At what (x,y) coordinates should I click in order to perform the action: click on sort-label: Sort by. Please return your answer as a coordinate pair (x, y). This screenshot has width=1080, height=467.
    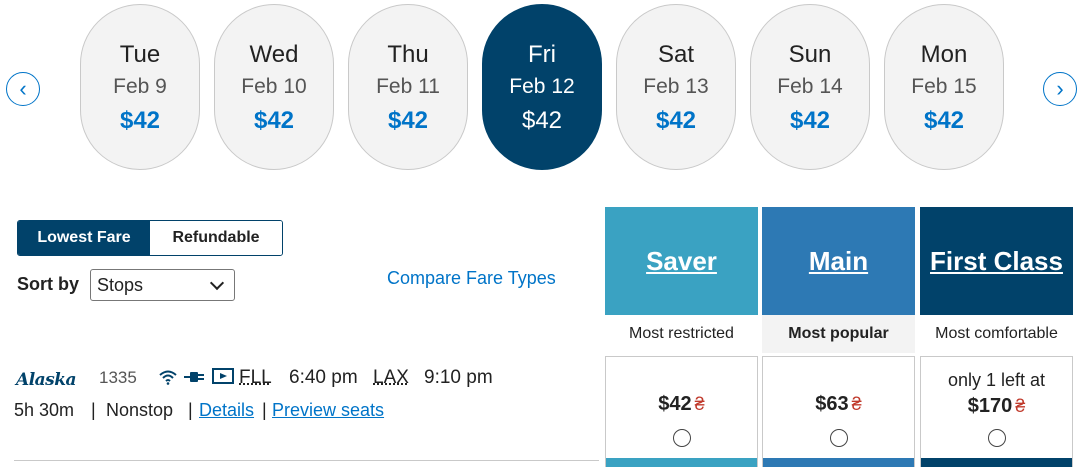
    Looking at the image, I should click on (48, 284).